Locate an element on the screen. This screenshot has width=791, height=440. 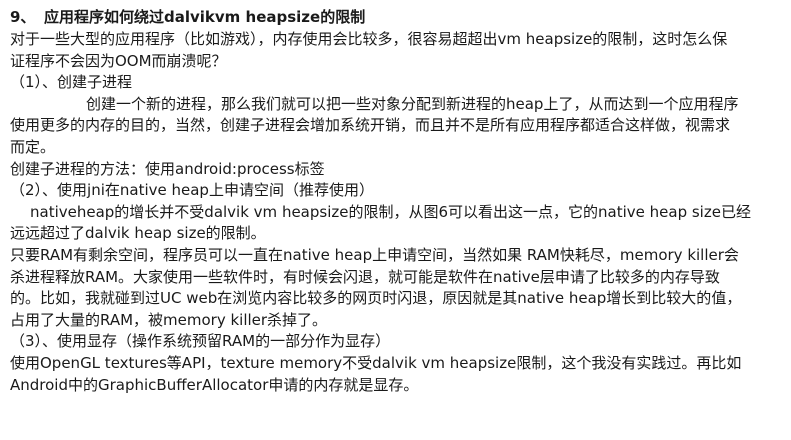
section-heading: 9、 应用程序如何绕过dalvikvm heapsize的限制 is located at coordinates (399, 17).